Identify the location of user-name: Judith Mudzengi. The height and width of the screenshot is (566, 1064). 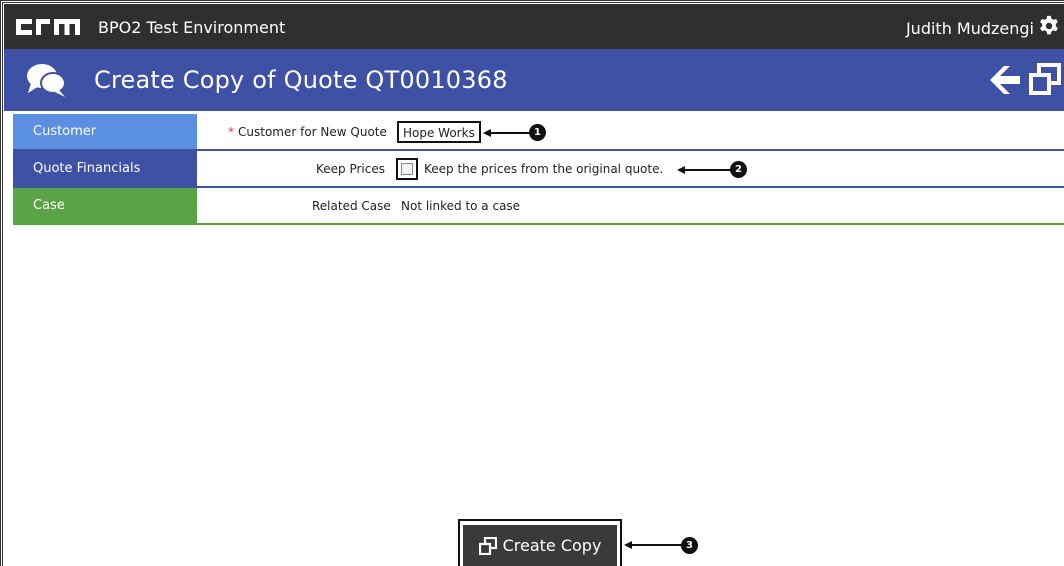
(970, 28).